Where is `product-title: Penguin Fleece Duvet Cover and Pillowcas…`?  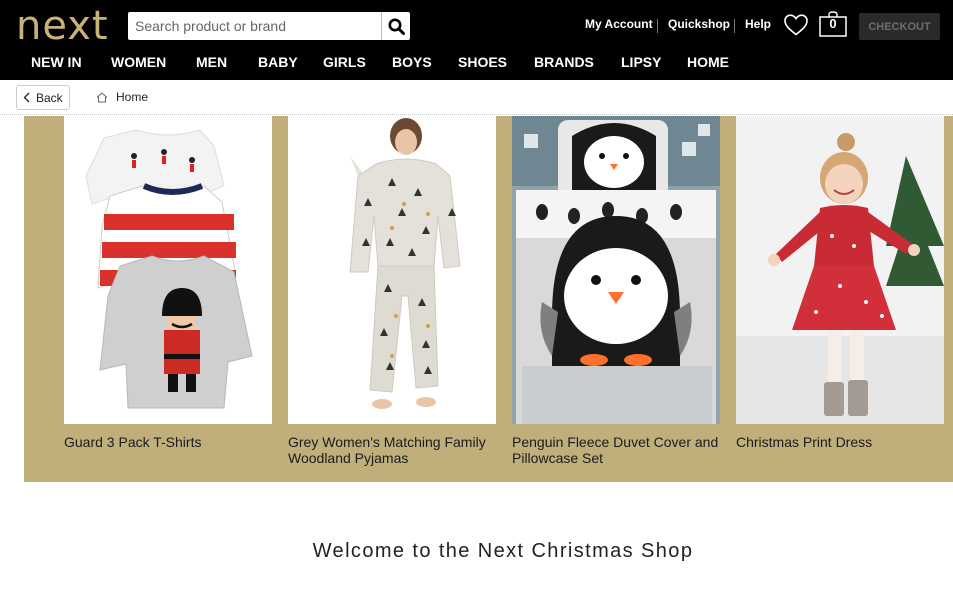 product-title: Penguin Fleece Duvet Cover and Pillowcas… is located at coordinates (619, 450).